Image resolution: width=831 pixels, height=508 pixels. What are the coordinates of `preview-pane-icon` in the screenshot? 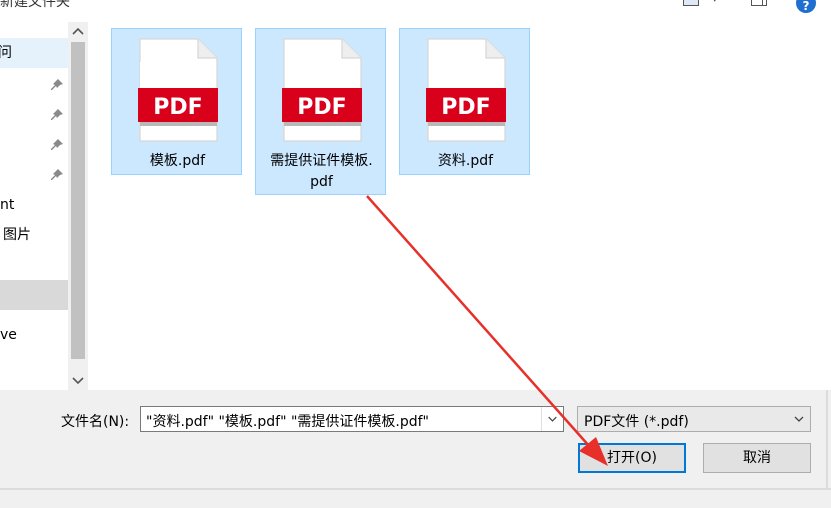 It's located at (759, 3).